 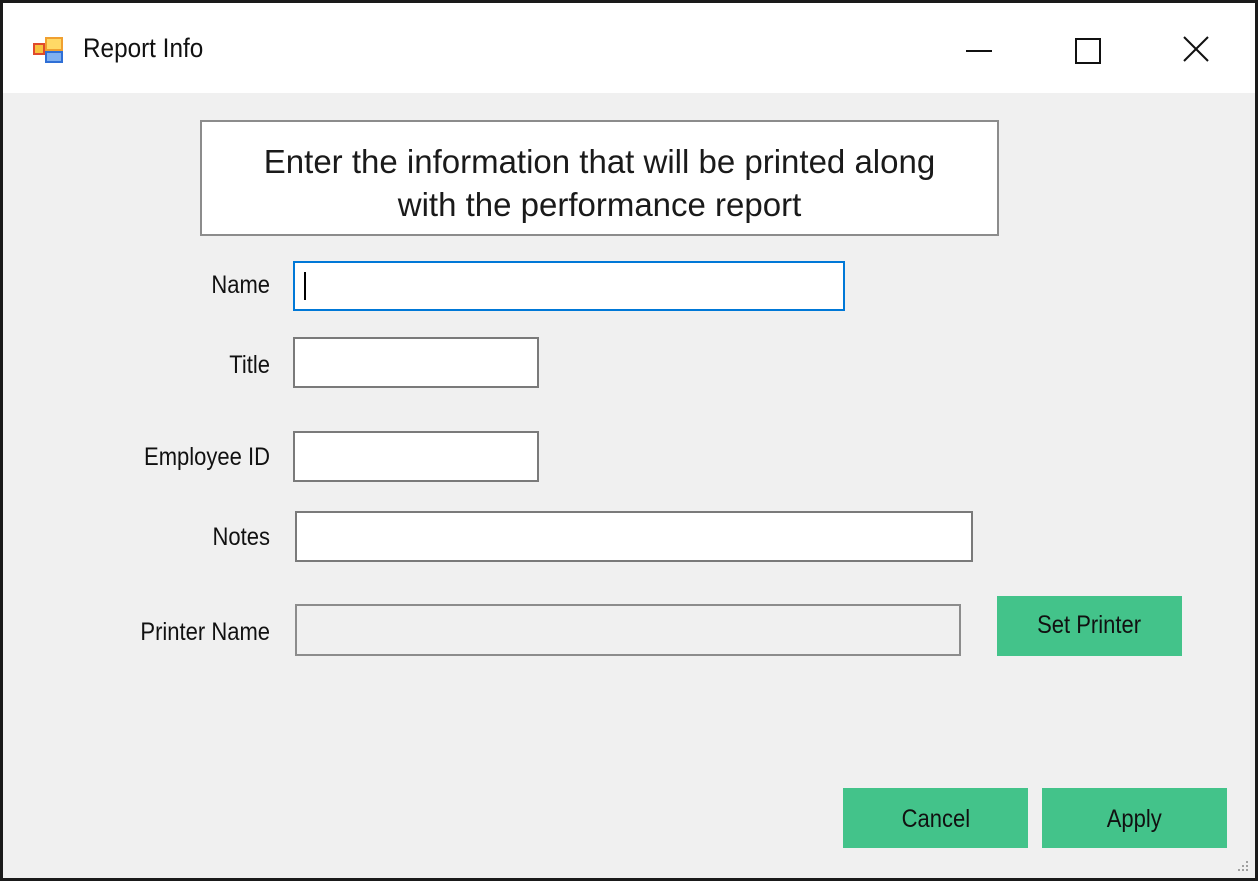 I want to click on set-printer-label: Set Printer, so click(x=1089, y=625).